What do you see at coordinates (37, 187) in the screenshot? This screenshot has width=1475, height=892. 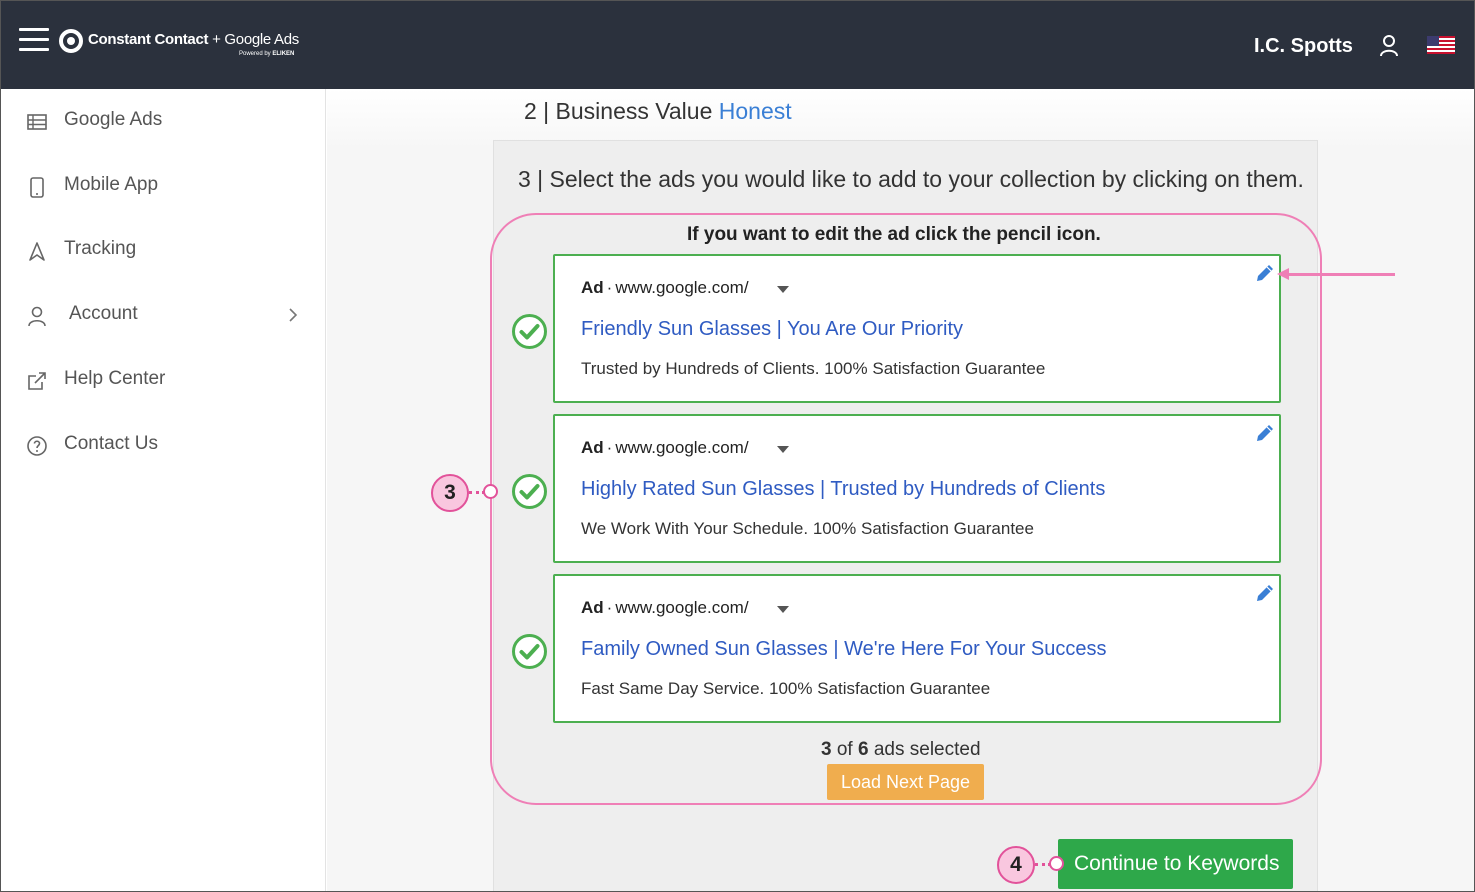 I see `phone-icon` at bounding box center [37, 187].